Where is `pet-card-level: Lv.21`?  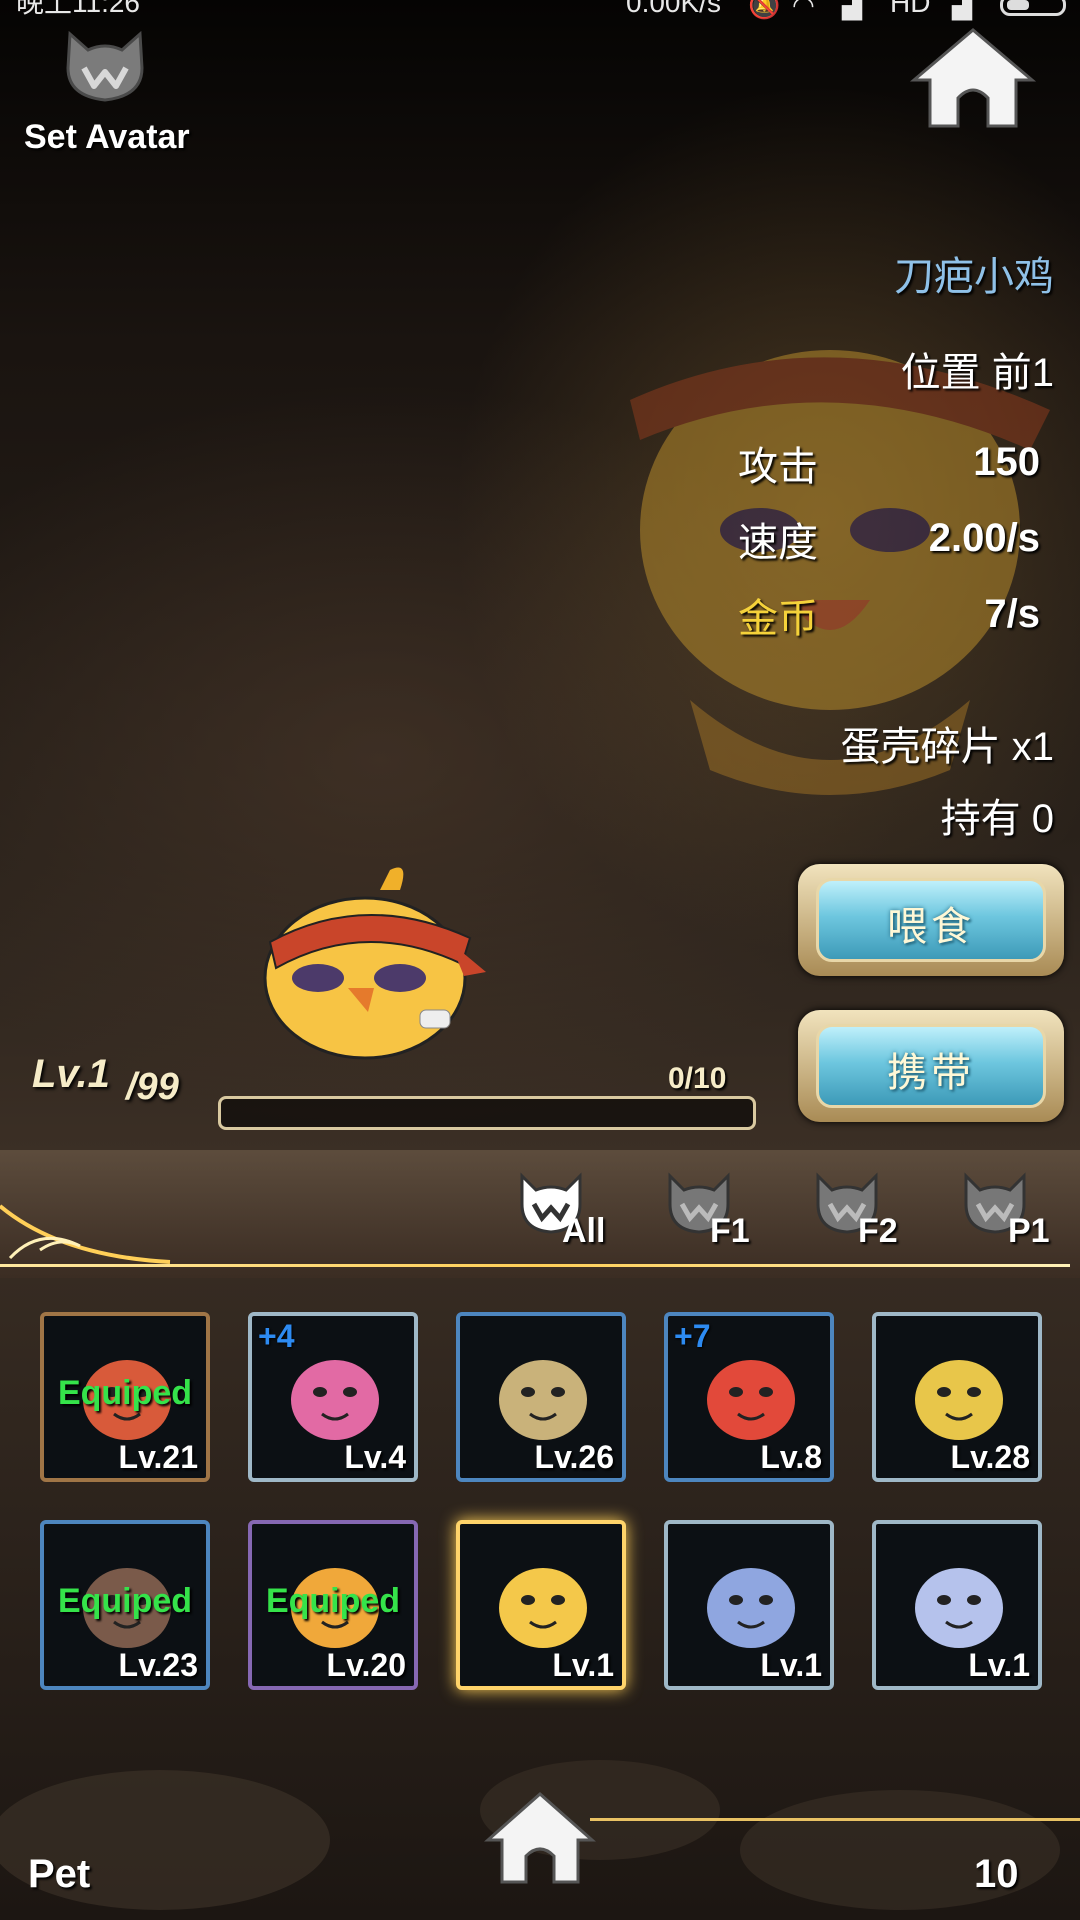 pet-card-level: Lv.21 is located at coordinates (158, 1457).